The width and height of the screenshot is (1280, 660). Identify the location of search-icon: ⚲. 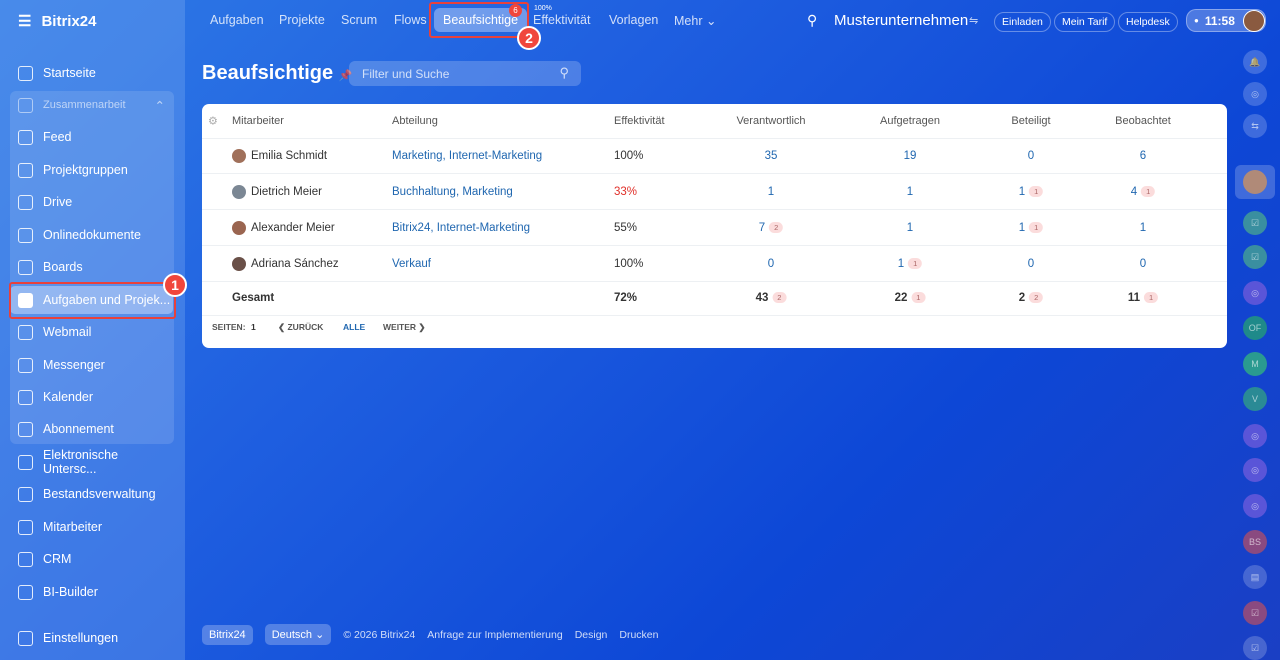
(812, 20).